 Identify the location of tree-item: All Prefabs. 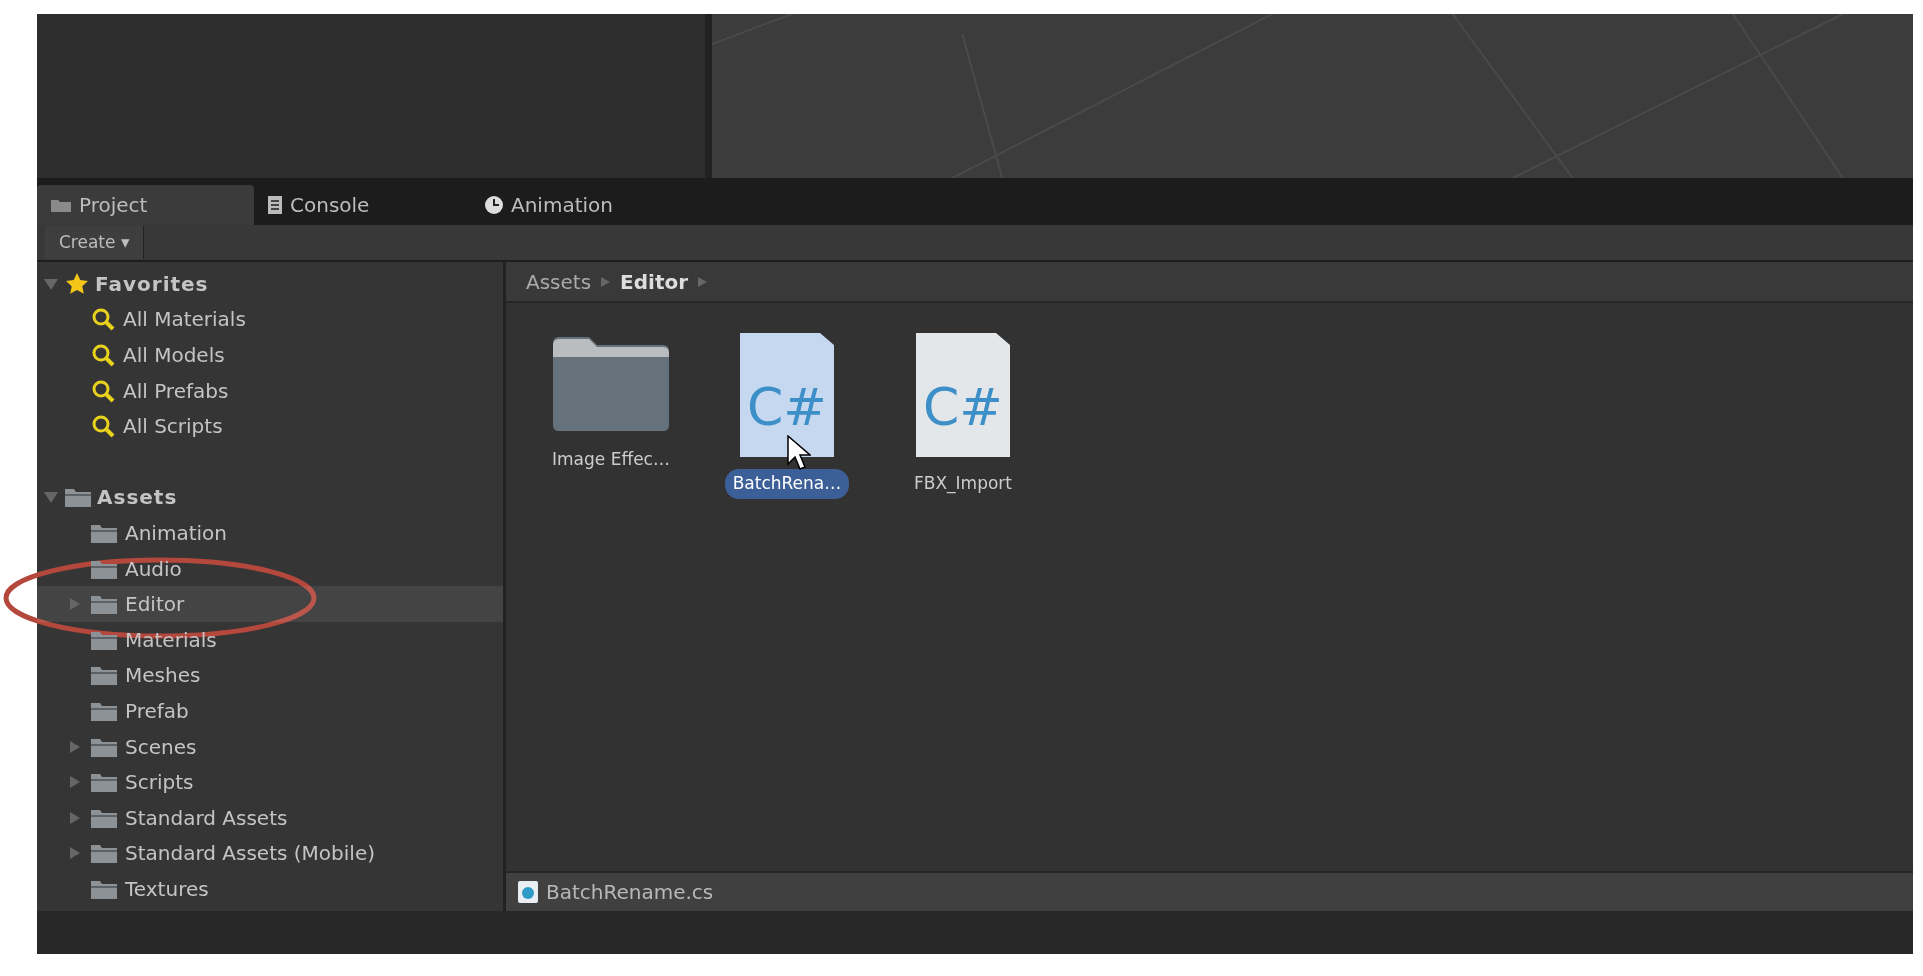
(270, 390).